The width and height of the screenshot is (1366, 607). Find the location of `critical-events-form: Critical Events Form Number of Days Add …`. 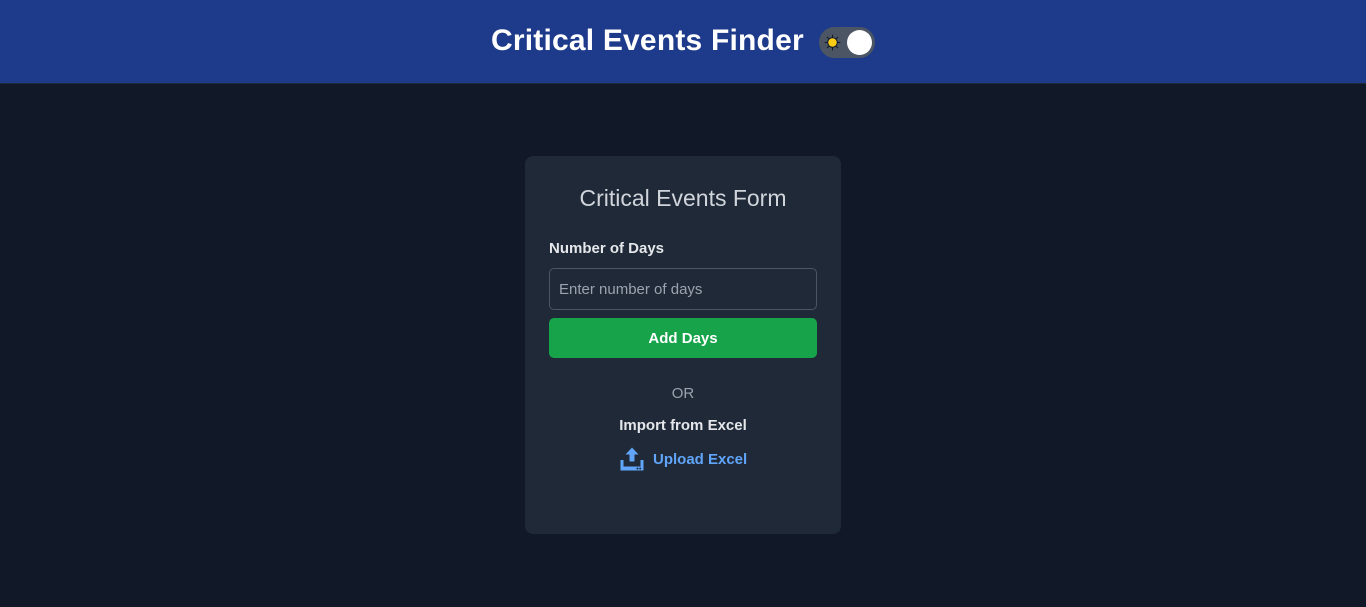

critical-events-form: Critical Events Form Number of Days Add … is located at coordinates (683, 345).